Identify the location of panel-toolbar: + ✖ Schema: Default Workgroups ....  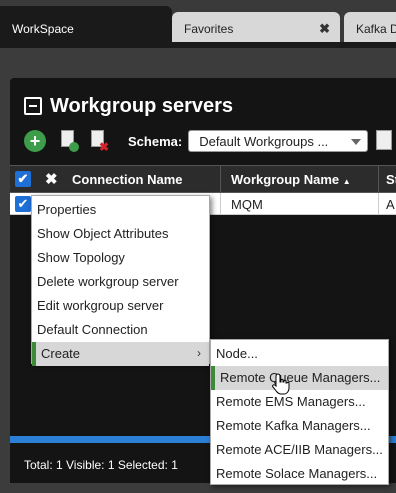
(210, 141).